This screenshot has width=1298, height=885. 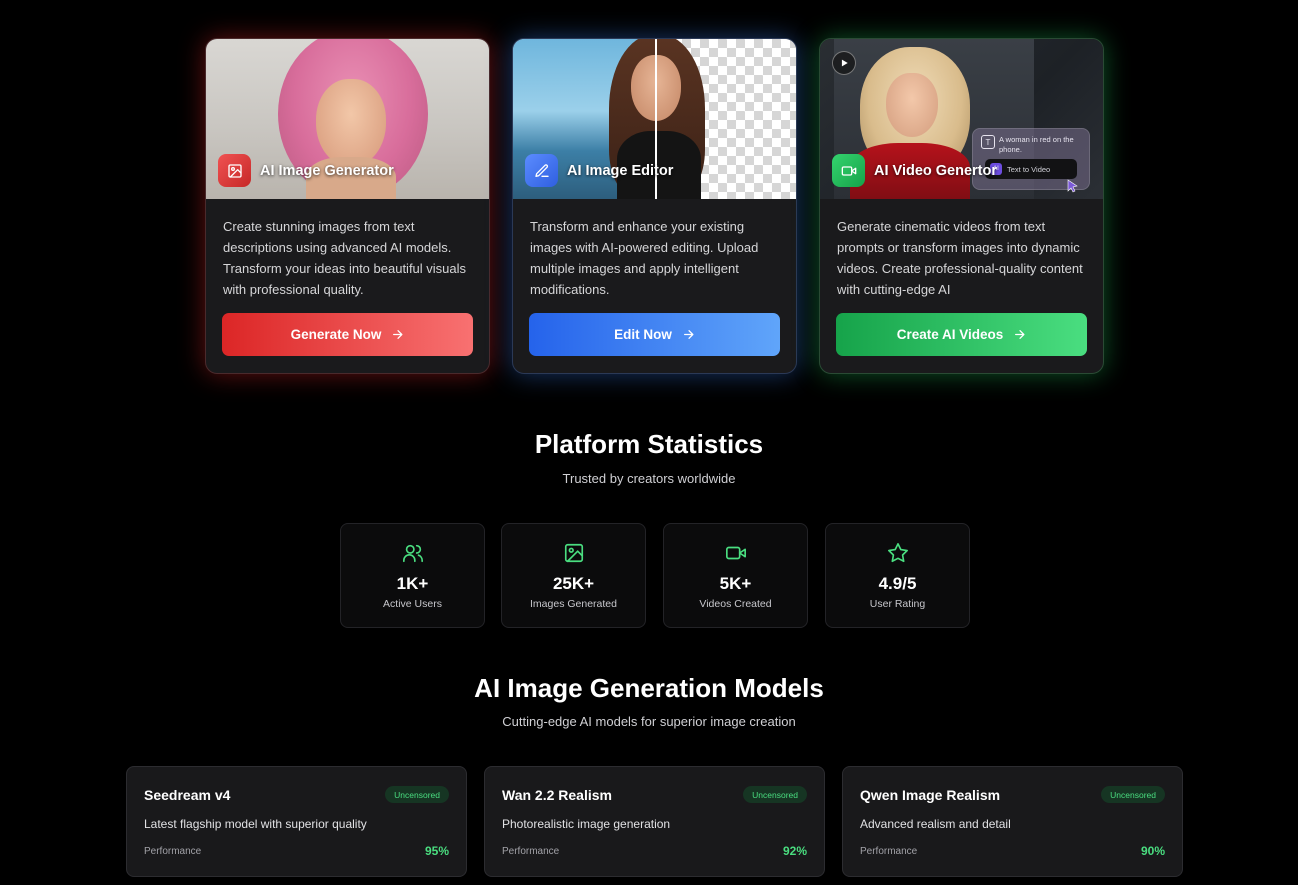 What do you see at coordinates (935, 824) in the screenshot?
I see `model-description: Advanced realism and detail` at bounding box center [935, 824].